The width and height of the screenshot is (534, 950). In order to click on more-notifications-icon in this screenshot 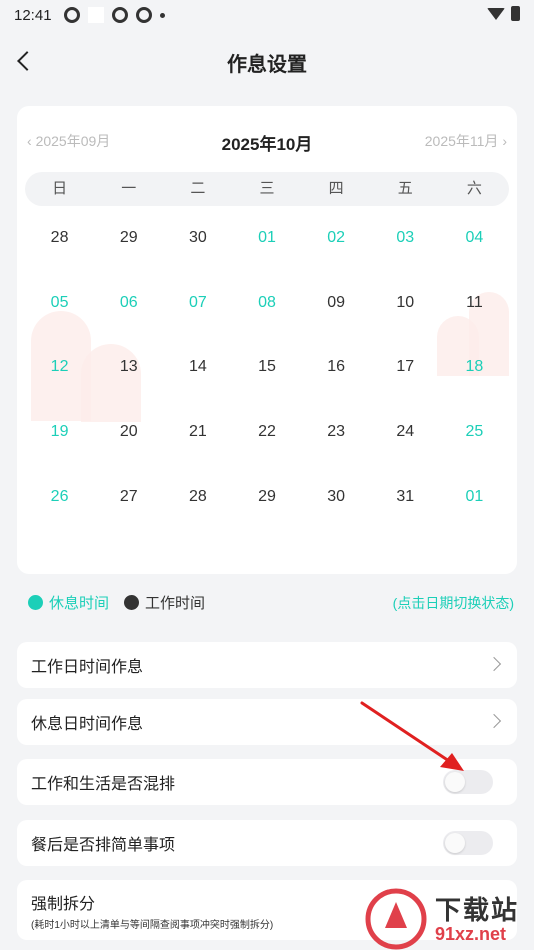, I will do `click(162, 15)`.